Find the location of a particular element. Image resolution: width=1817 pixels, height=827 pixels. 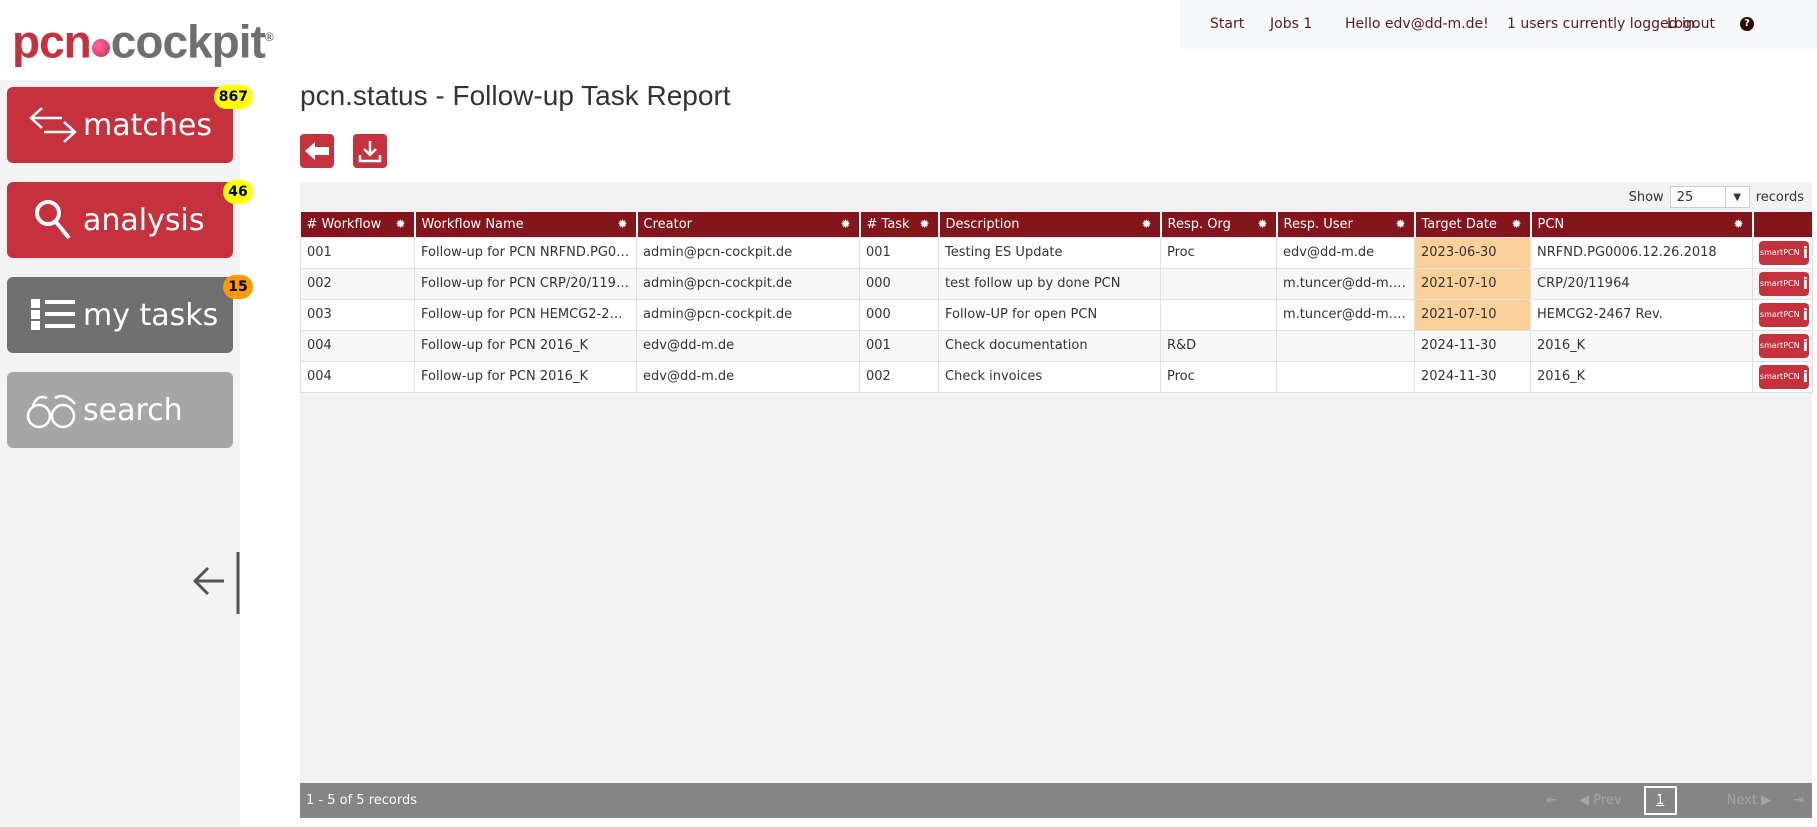

collapse-sidebar-button is located at coordinates (215, 582).